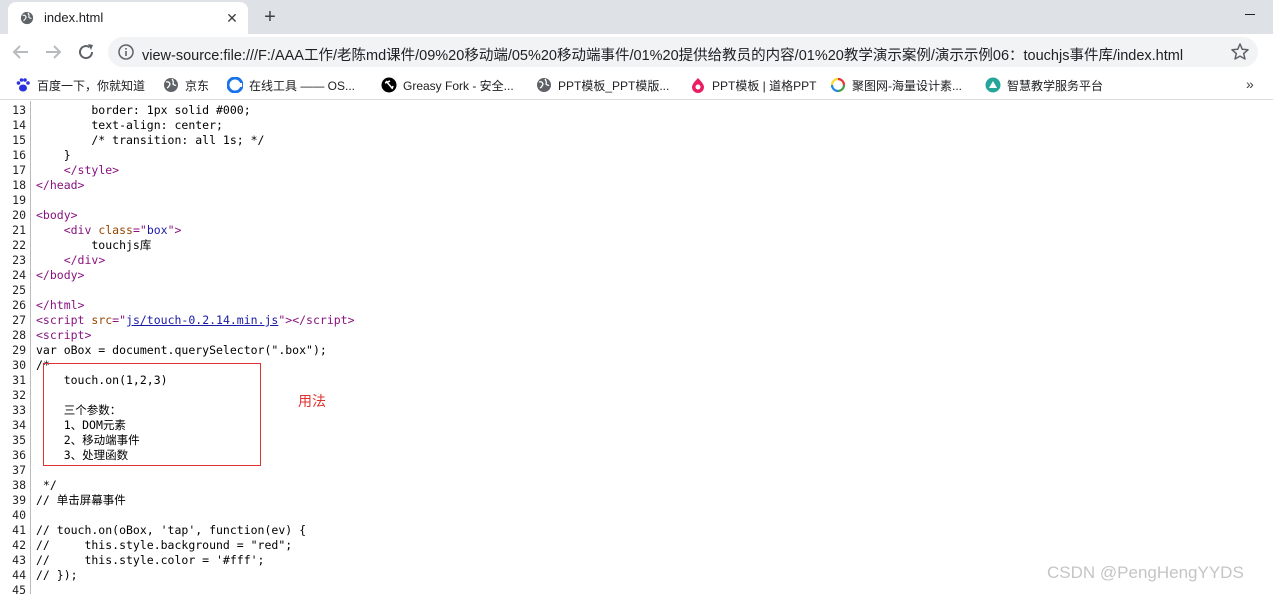 The image size is (1273, 594). What do you see at coordinates (312, 401) in the screenshot?
I see `usage-annotation: 用法` at bounding box center [312, 401].